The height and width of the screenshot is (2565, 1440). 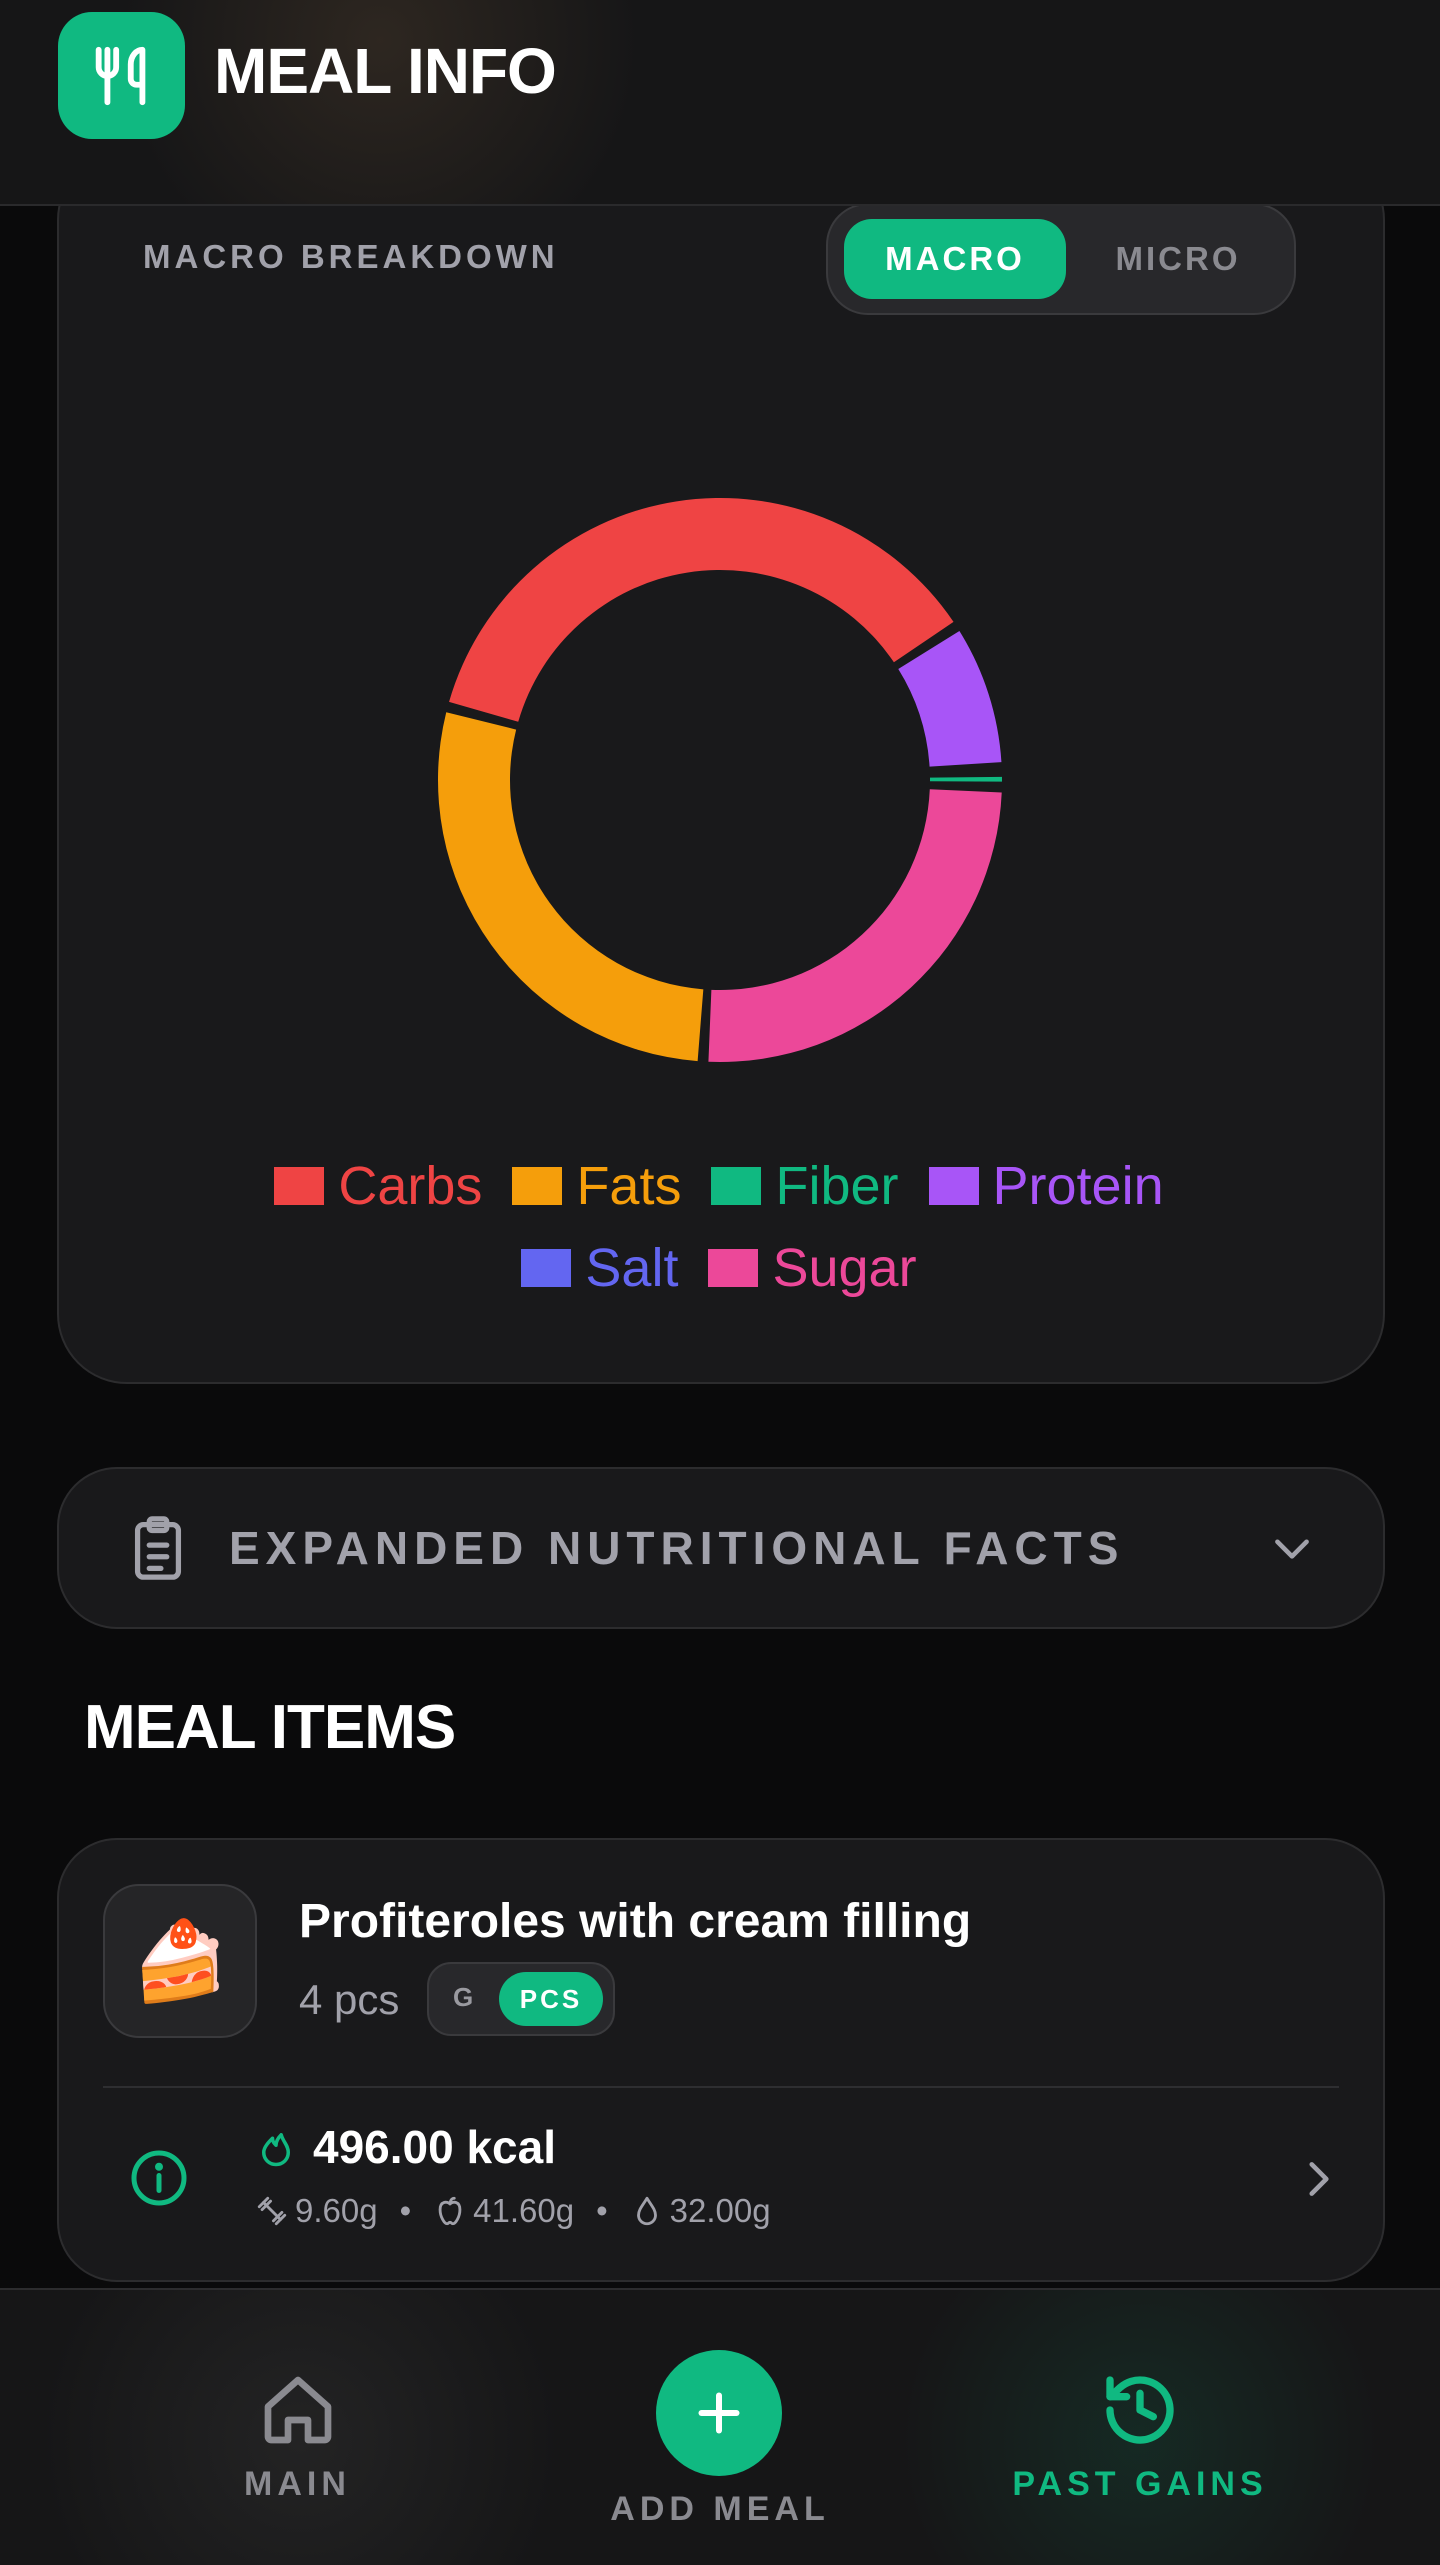 What do you see at coordinates (450, 2211) in the screenshot?
I see `apple-icon` at bounding box center [450, 2211].